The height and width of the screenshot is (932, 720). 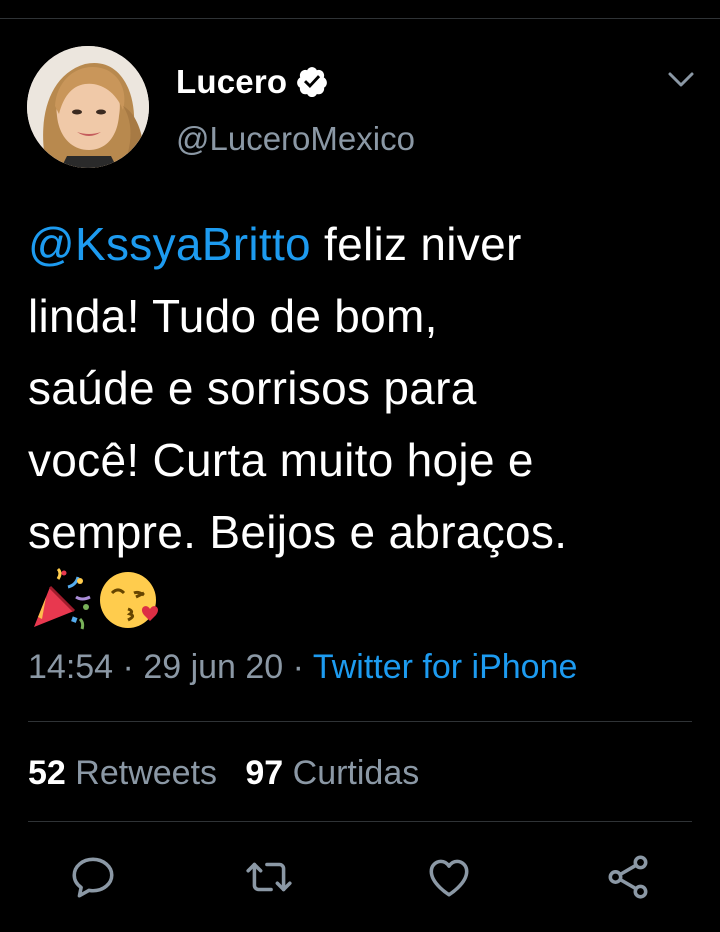 What do you see at coordinates (96, 600) in the screenshot?
I see `emoji-row` at bounding box center [96, 600].